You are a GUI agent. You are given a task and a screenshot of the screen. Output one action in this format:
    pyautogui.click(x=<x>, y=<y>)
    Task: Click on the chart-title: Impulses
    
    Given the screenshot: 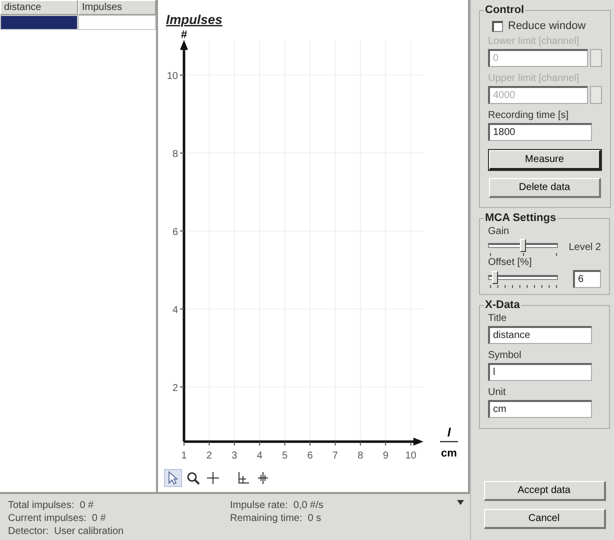 What is the action you would take?
    pyautogui.click(x=194, y=19)
    